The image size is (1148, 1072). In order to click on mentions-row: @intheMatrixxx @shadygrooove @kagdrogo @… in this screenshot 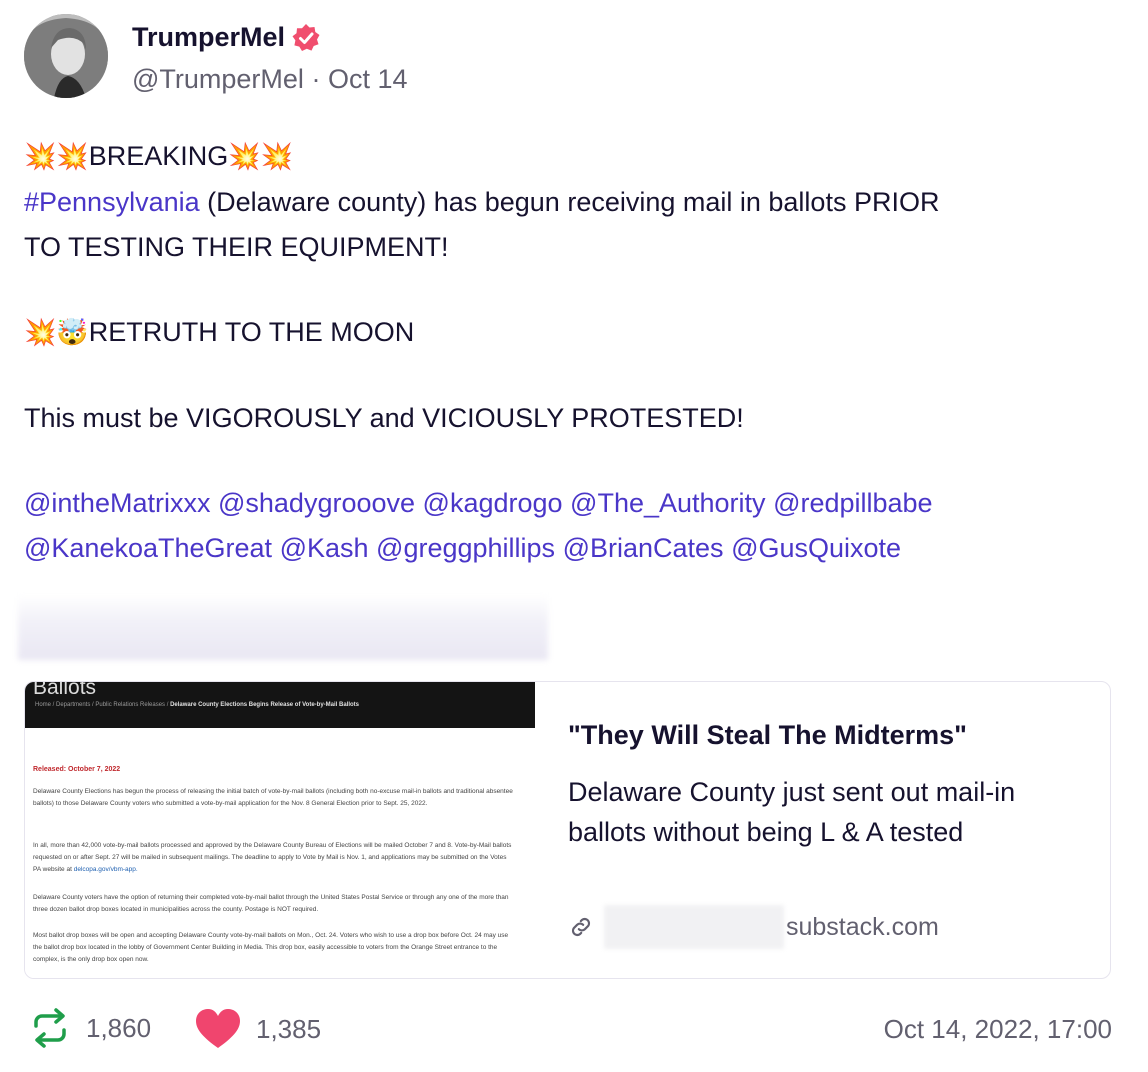, I will do `click(574, 503)`.